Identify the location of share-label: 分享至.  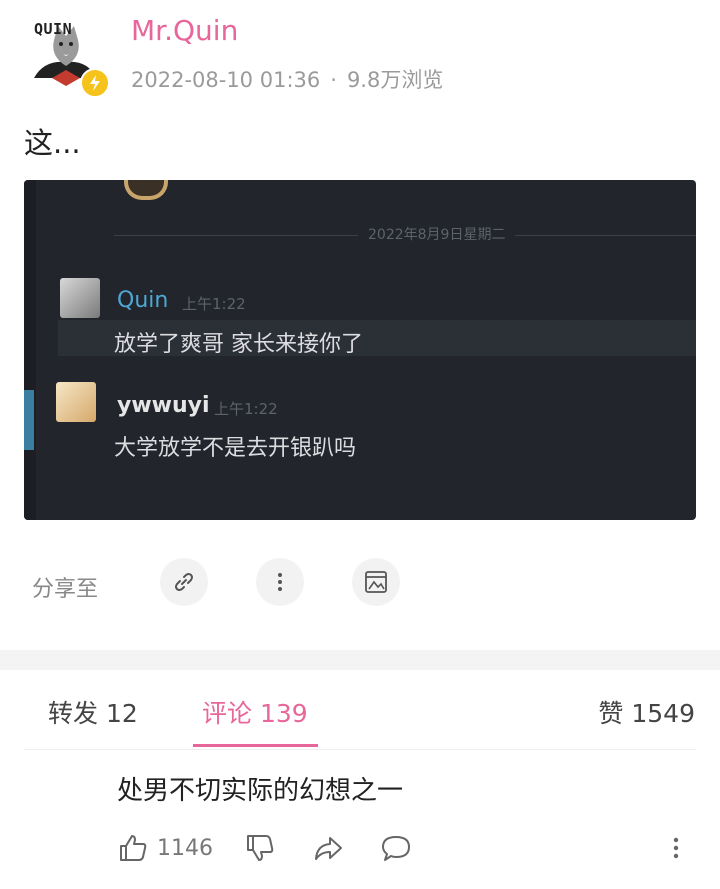
(65, 589).